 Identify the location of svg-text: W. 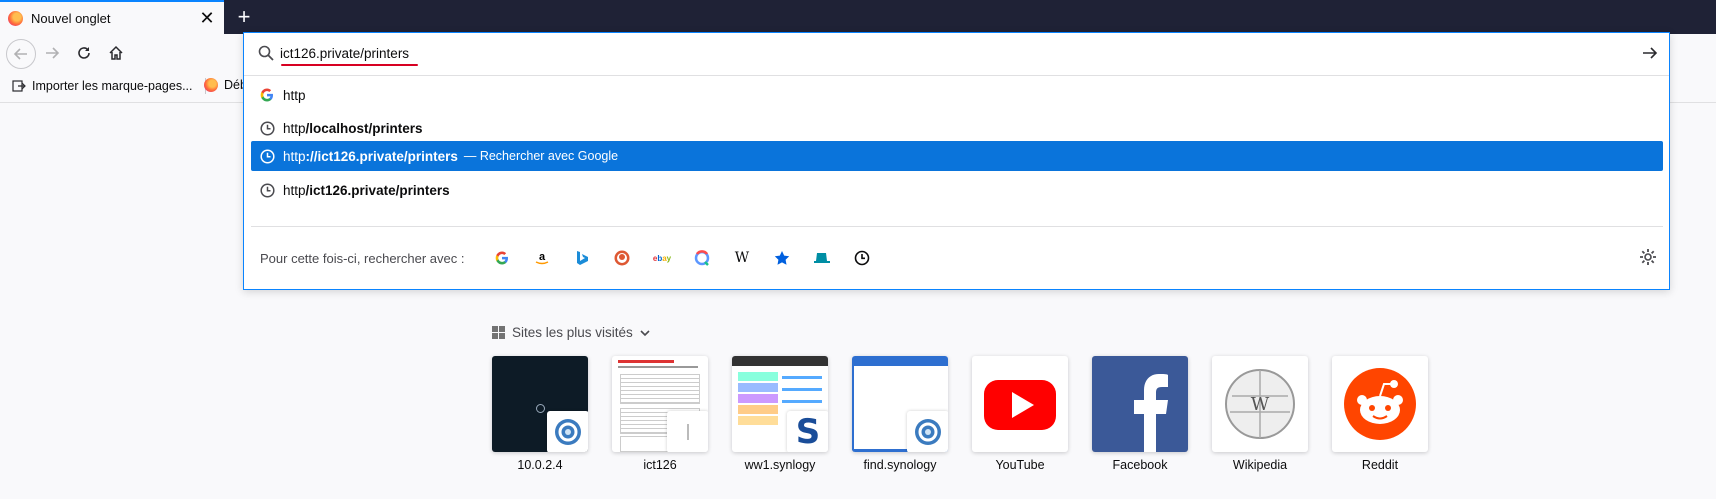
(1260, 404).